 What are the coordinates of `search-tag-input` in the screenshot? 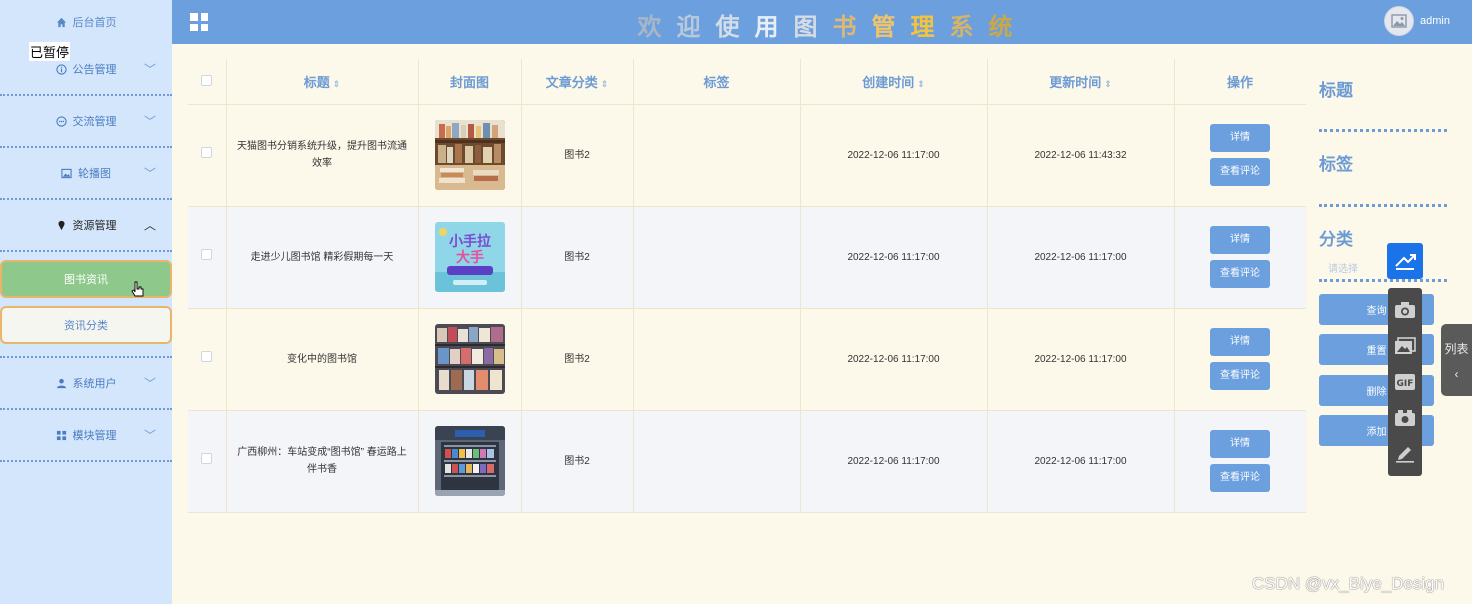 It's located at (1383, 205).